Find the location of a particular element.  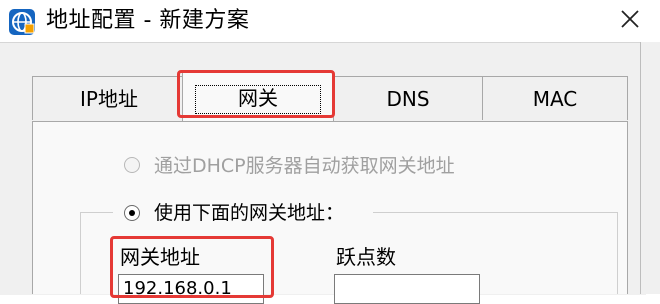

manual-gateway-label: 使用下面的网关地址： is located at coordinates (249, 213).